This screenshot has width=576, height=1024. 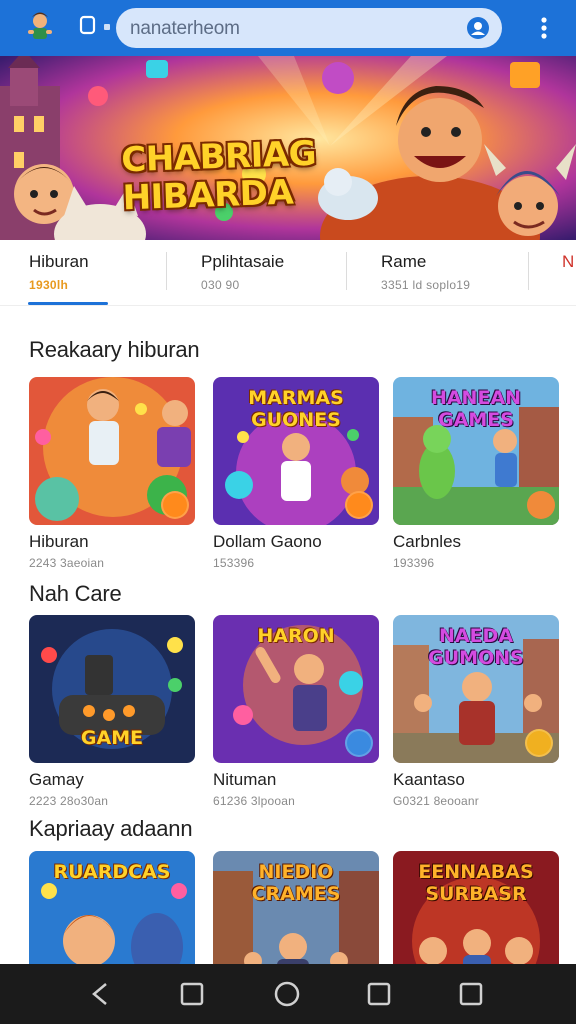 I want to click on game-card: GAME Gamay 2223 28o30an, so click(x=112, y=711).